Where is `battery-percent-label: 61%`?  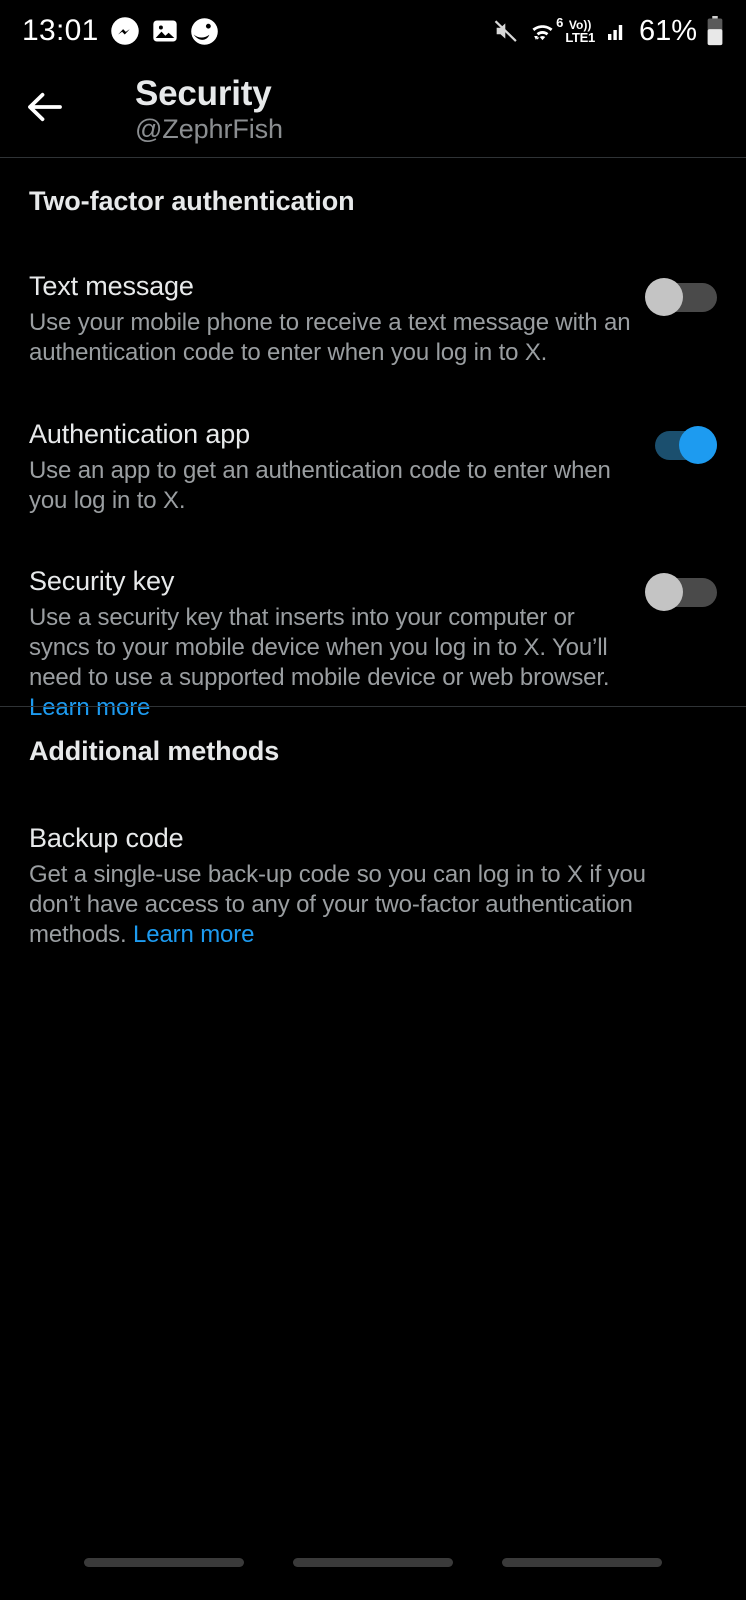
battery-percent-label: 61% is located at coordinates (667, 30).